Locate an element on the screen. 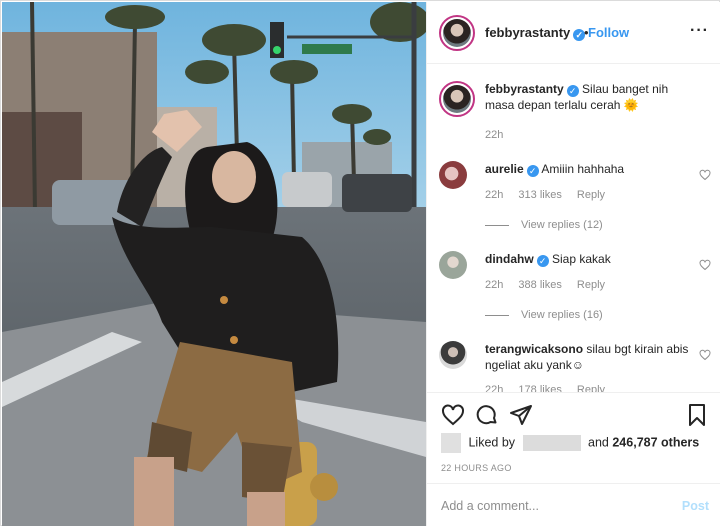 Image resolution: width=720 pixels, height=526 pixels. follow-button: Follow is located at coordinates (608, 32).